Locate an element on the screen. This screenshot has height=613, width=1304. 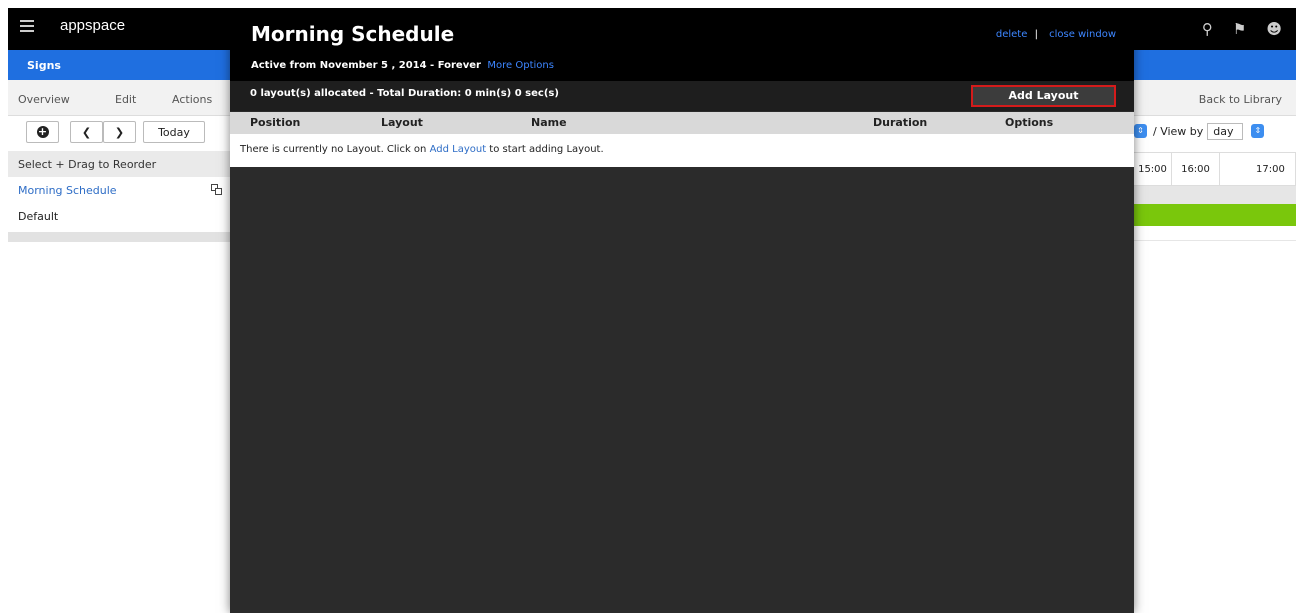
view-by-select: day is located at coordinates (1225, 131).